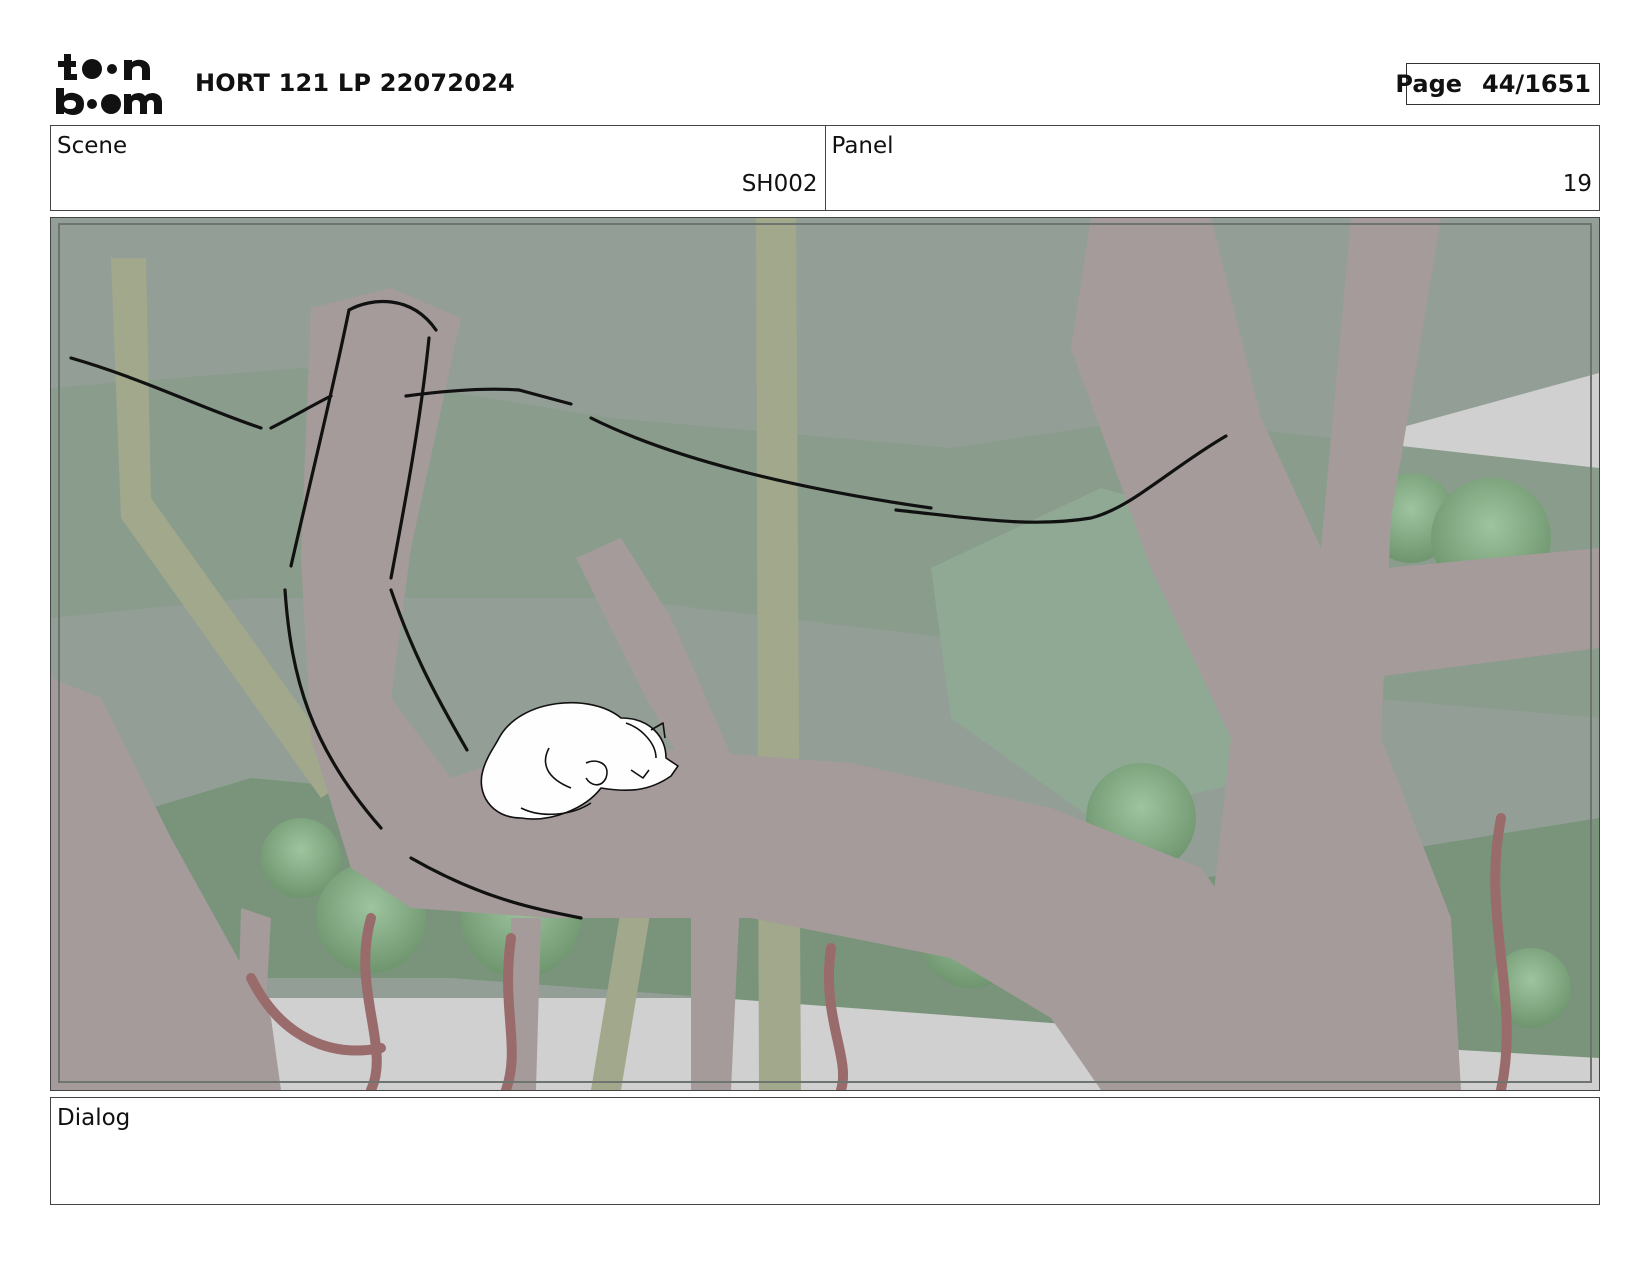 The height and width of the screenshot is (1275, 1650). I want to click on panel-value: 19, so click(1577, 184).